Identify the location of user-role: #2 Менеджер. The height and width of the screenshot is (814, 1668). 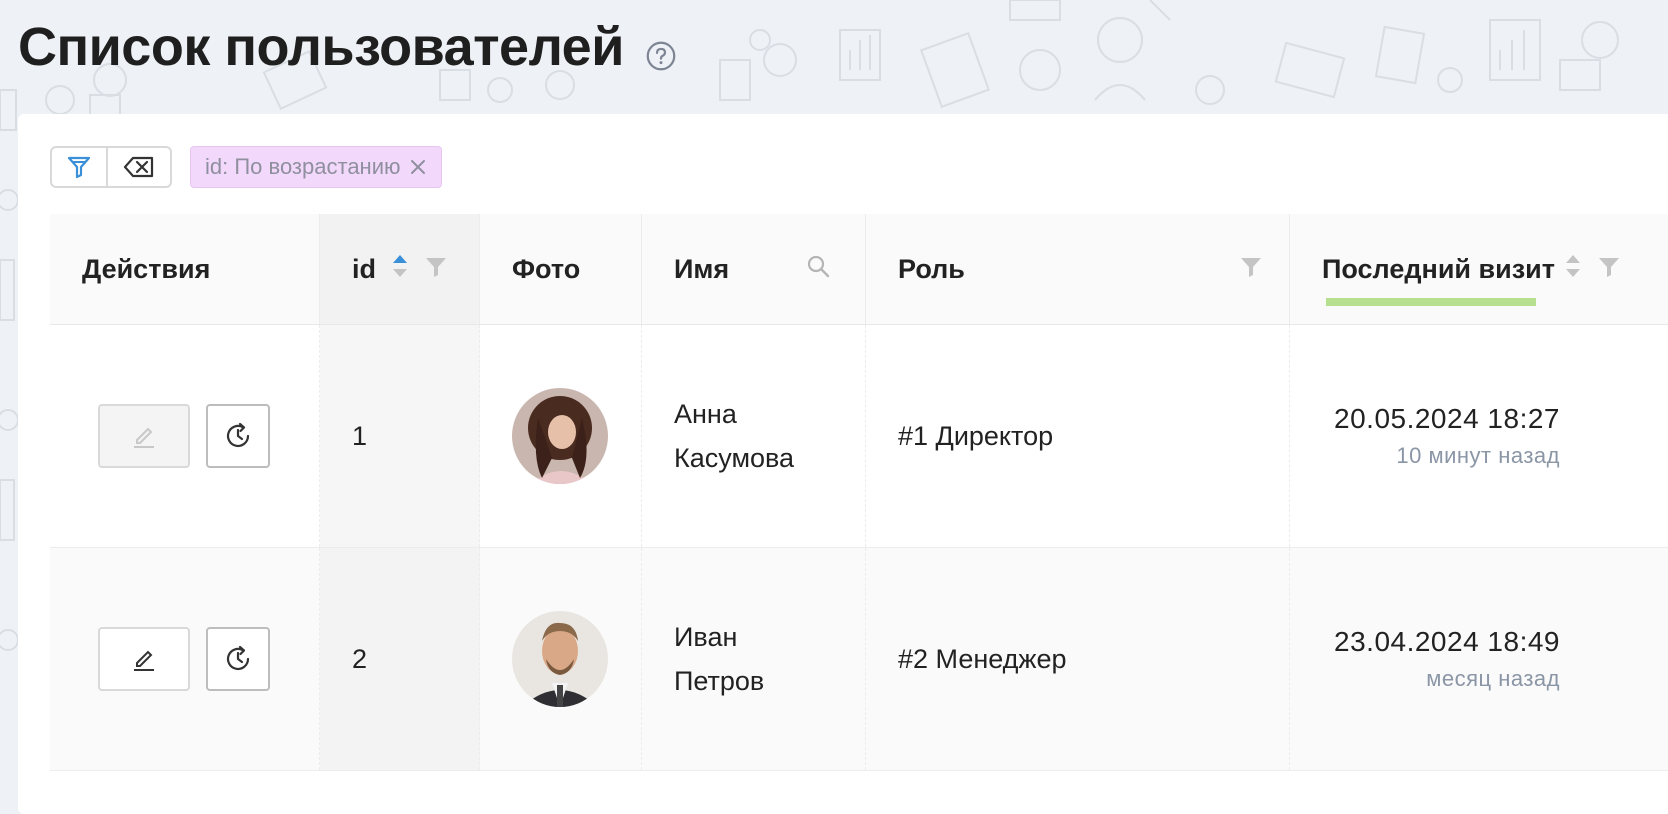
(982, 658).